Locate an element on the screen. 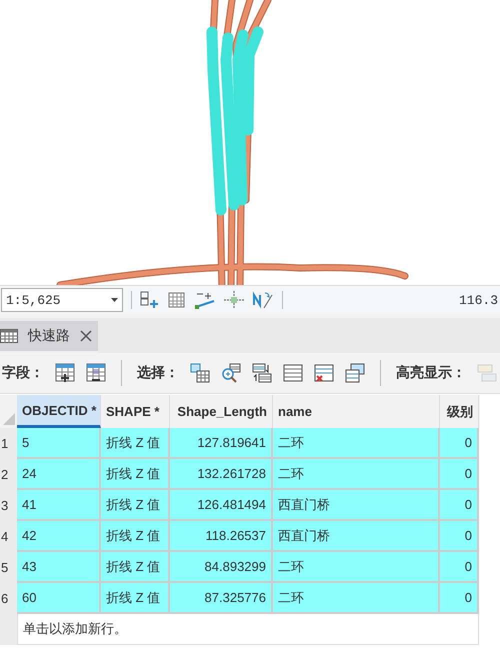 The height and width of the screenshot is (661, 500). field-label: 字段： is located at coordinates (23, 373).